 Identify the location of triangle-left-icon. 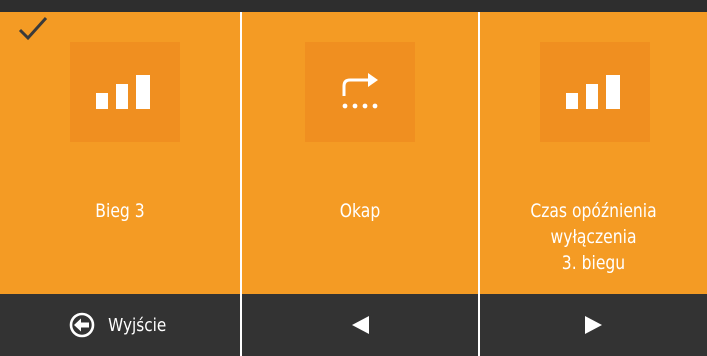
(360, 325).